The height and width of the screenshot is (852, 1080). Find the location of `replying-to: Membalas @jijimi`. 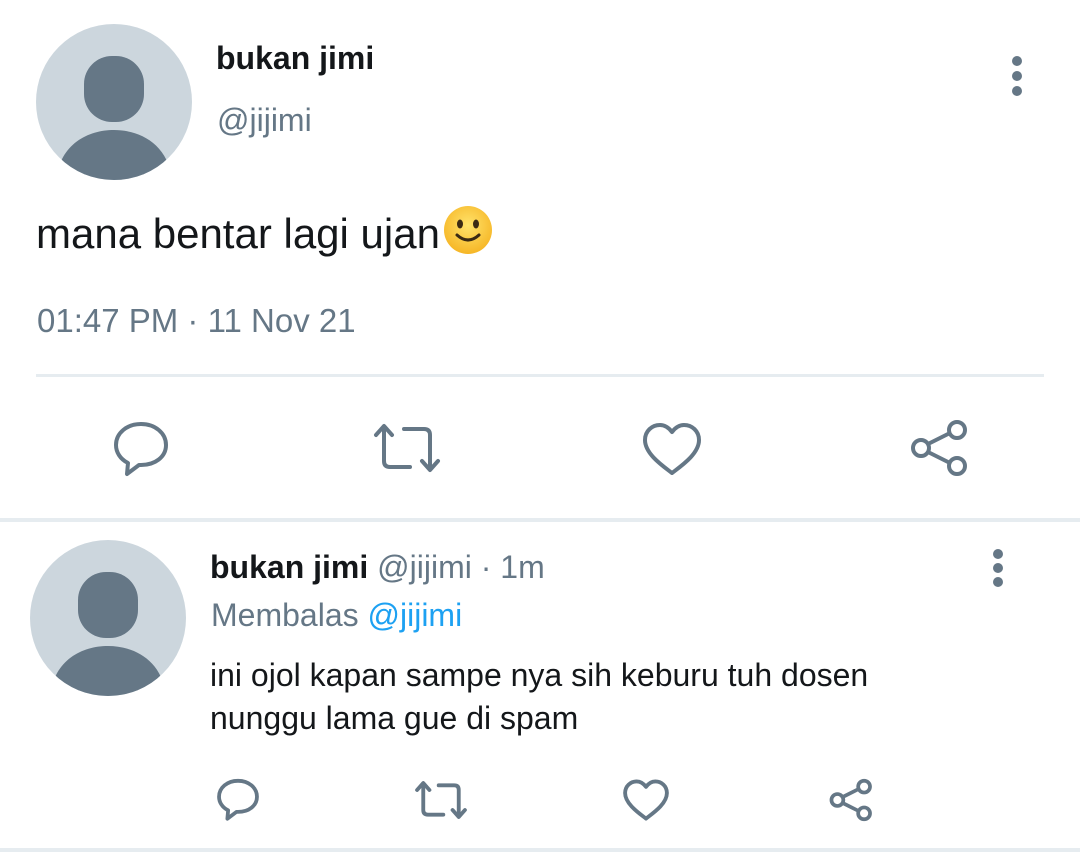

replying-to: Membalas @jijimi is located at coordinates (336, 615).